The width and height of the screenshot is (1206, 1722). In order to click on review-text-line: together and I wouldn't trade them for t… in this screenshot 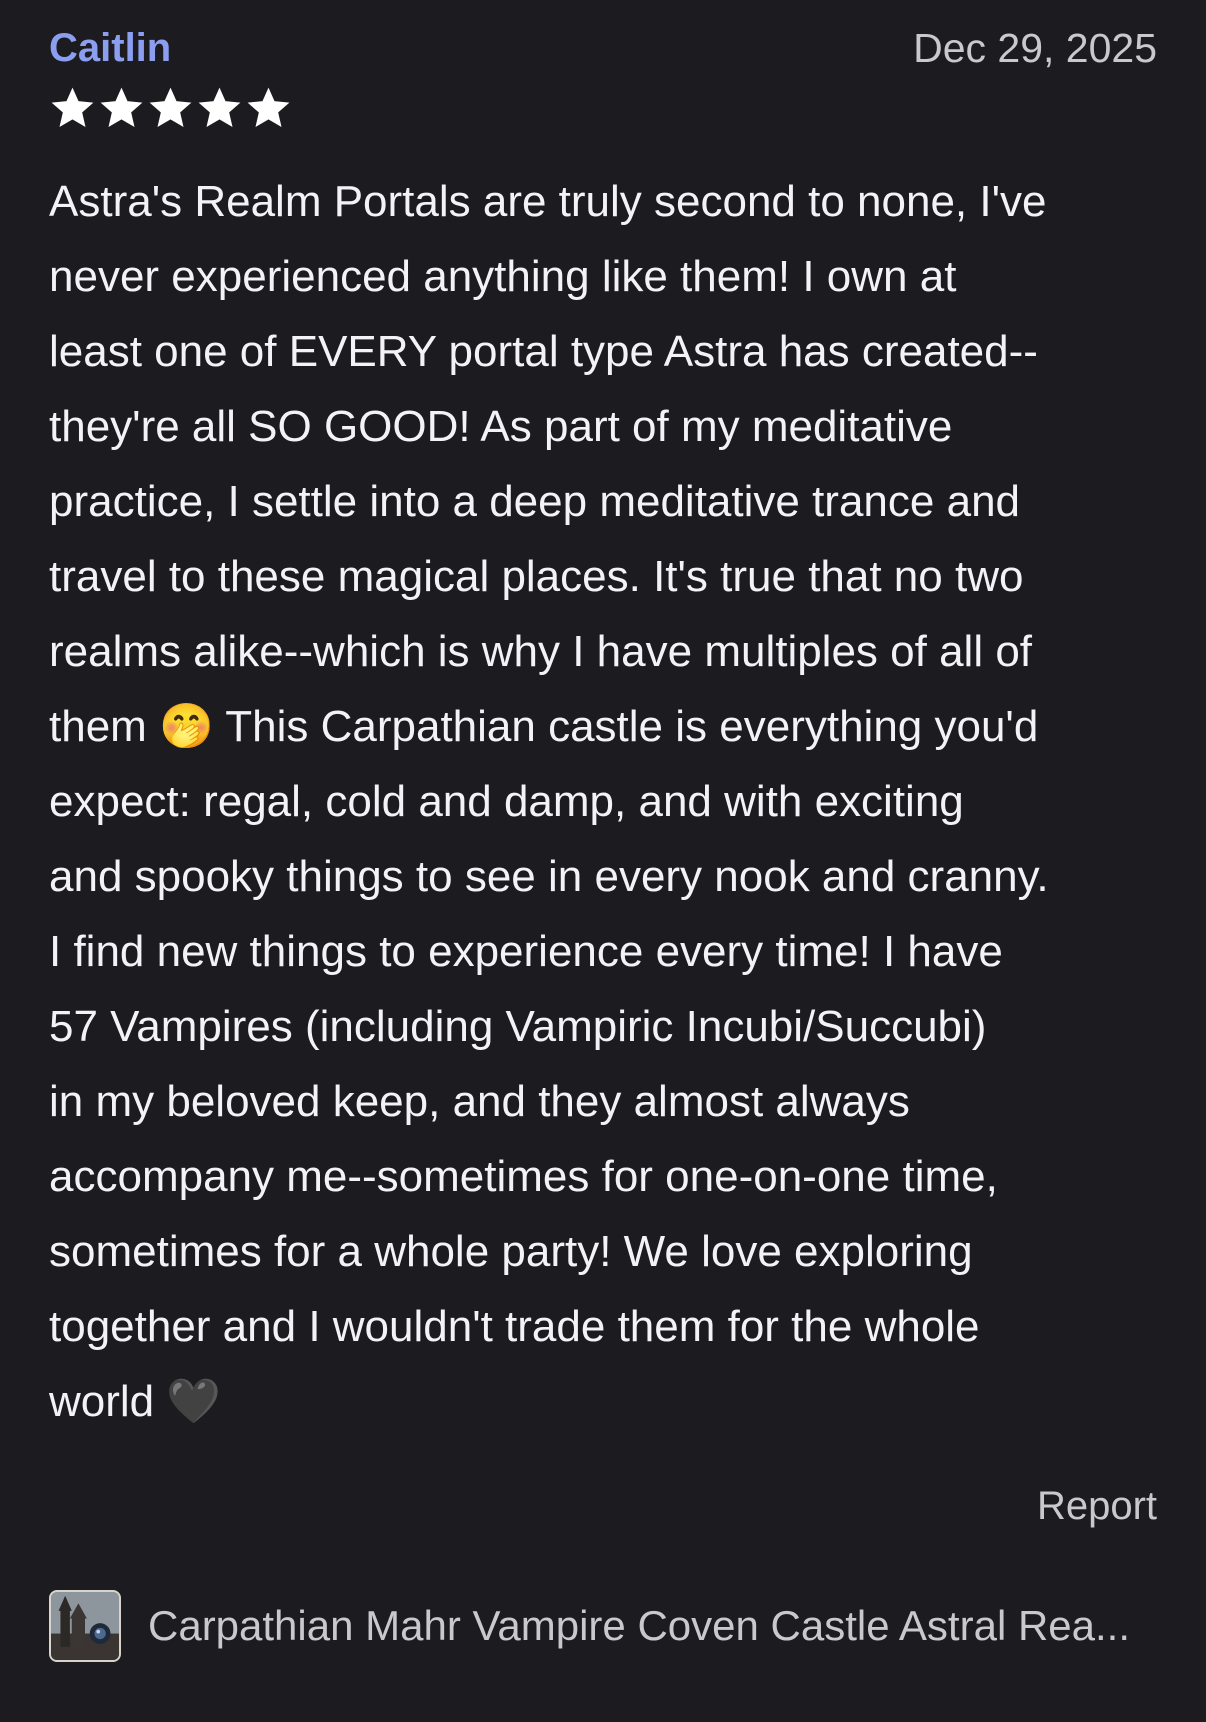, I will do `click(514, 1326)`.